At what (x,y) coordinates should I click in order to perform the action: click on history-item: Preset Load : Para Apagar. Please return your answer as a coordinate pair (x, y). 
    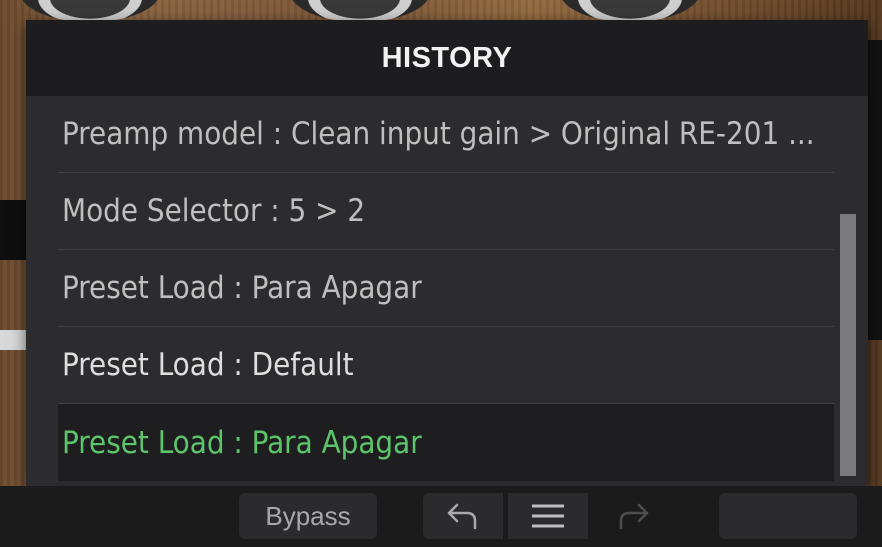
    Looking at the image, I should click on (446, 288).